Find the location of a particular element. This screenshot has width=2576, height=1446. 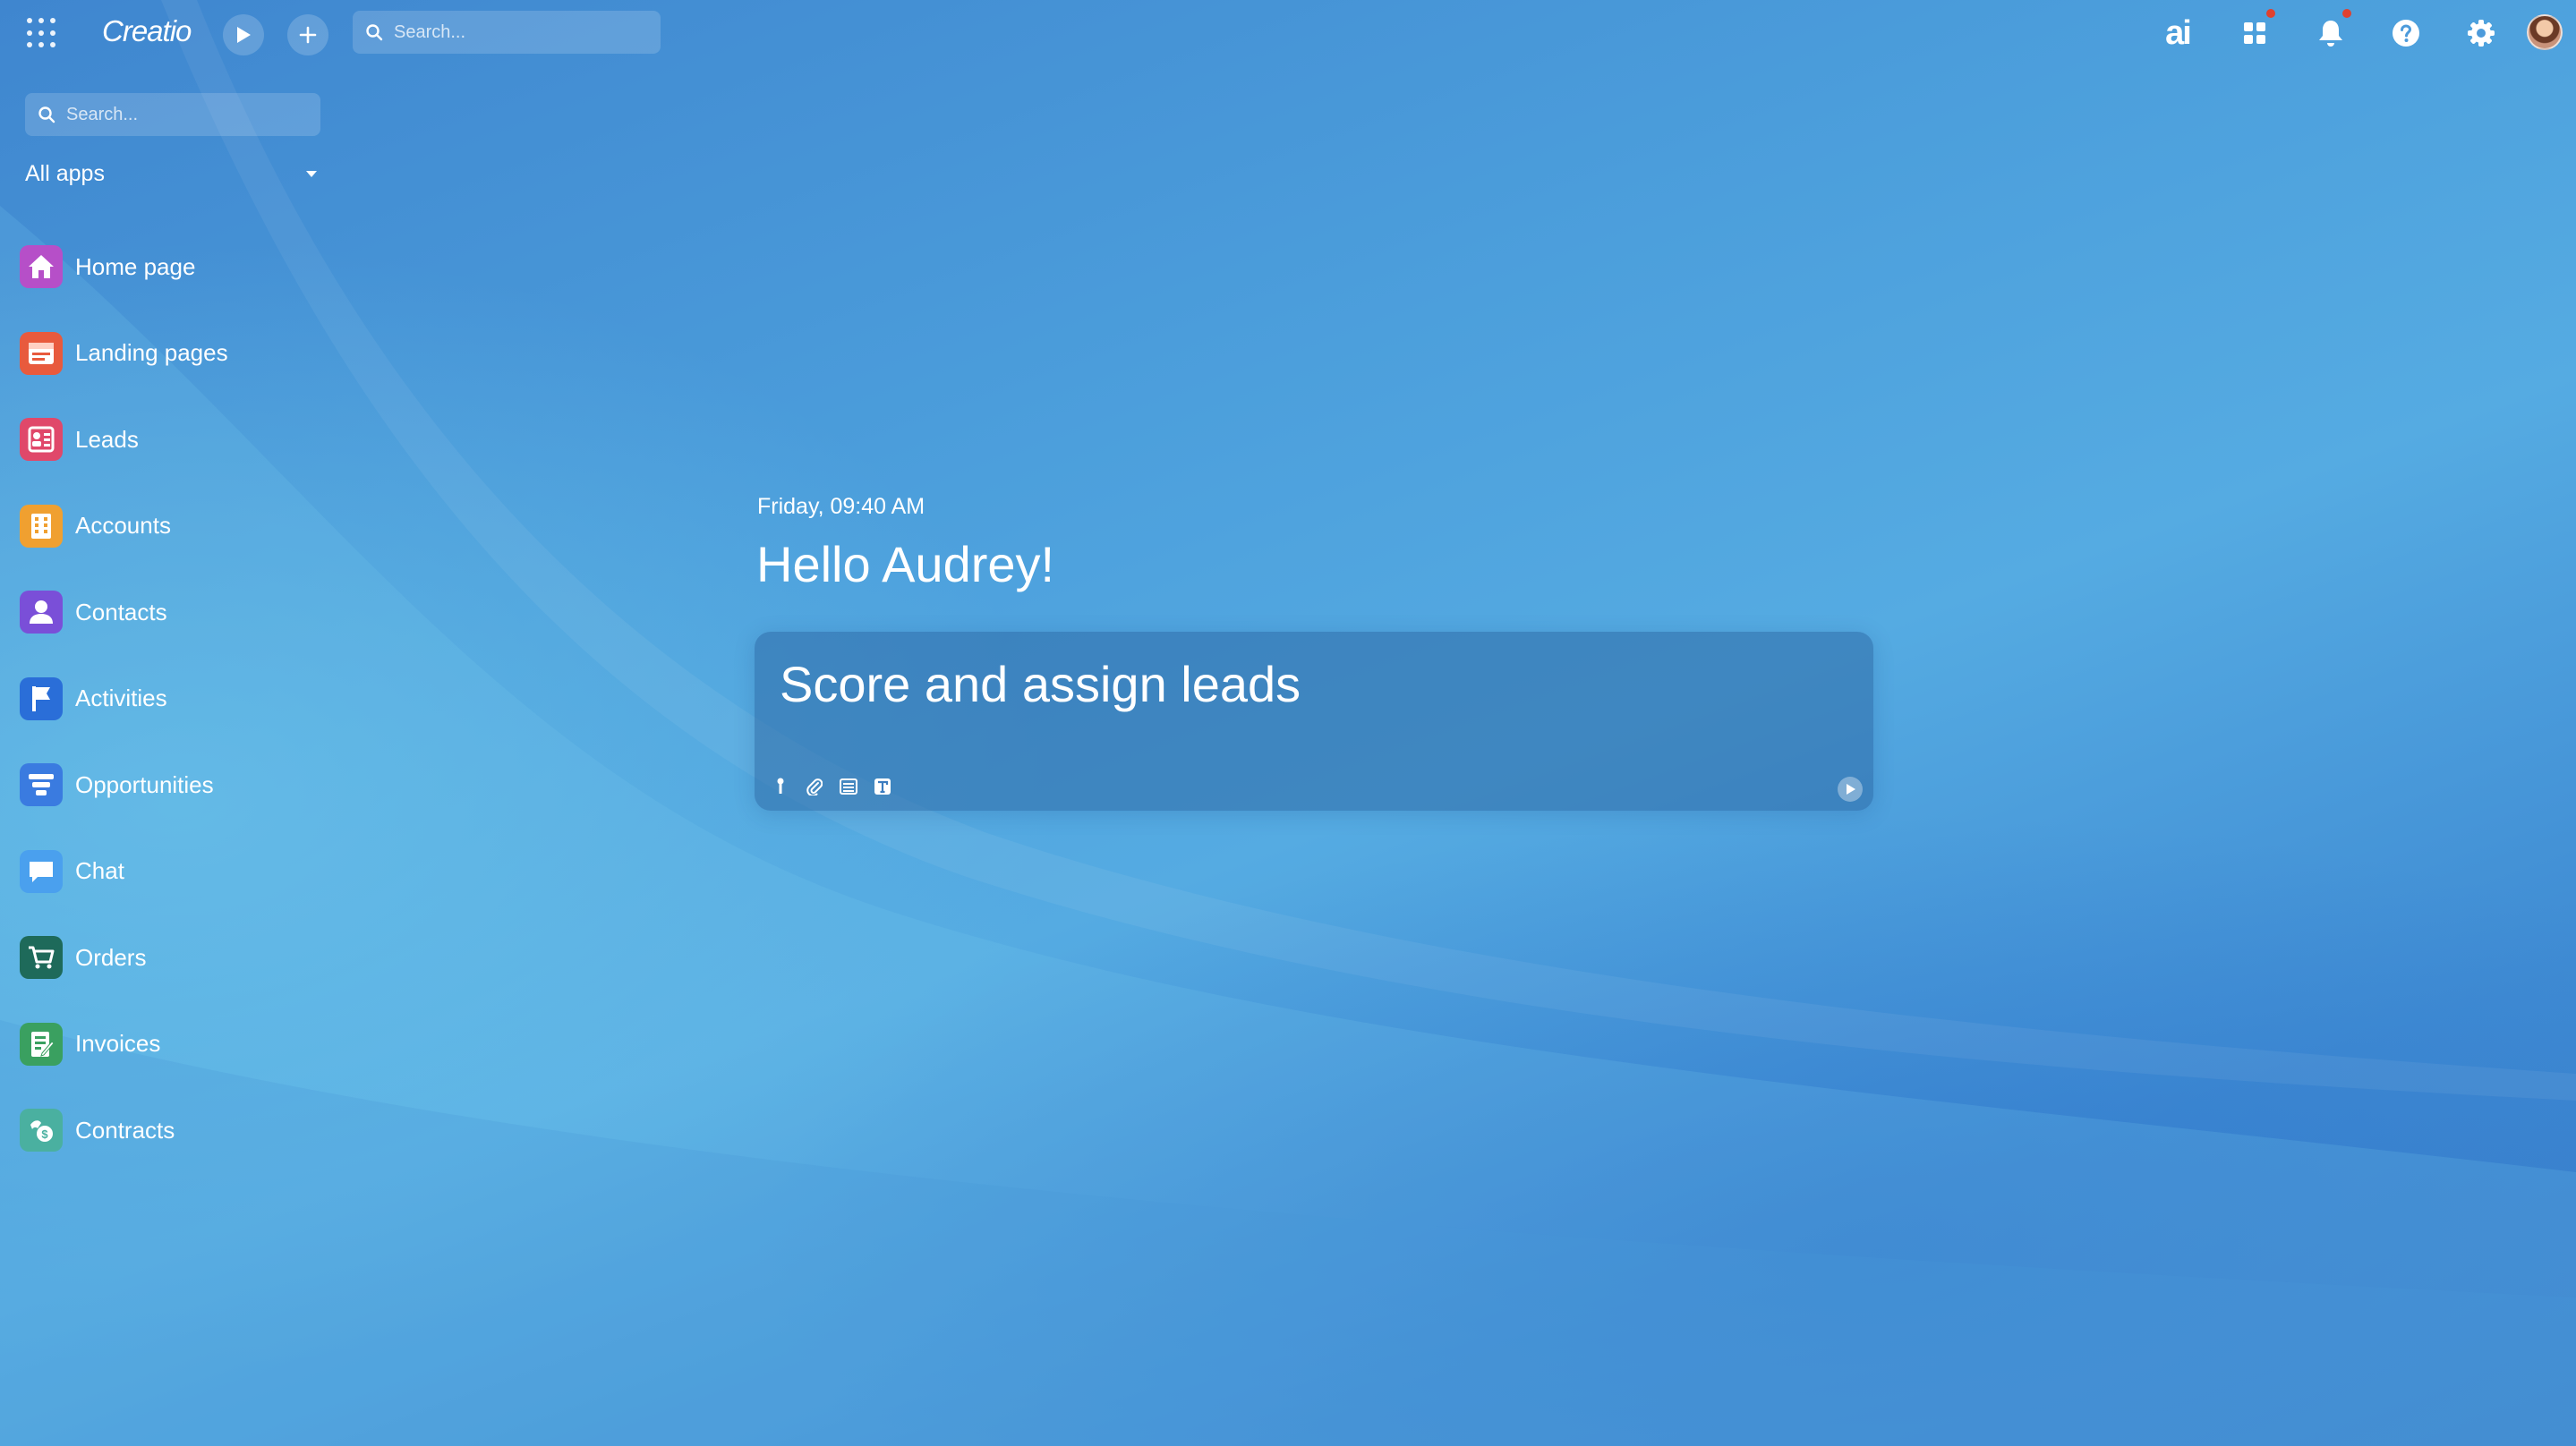

help-icon is located at coordinates (2406, 33).